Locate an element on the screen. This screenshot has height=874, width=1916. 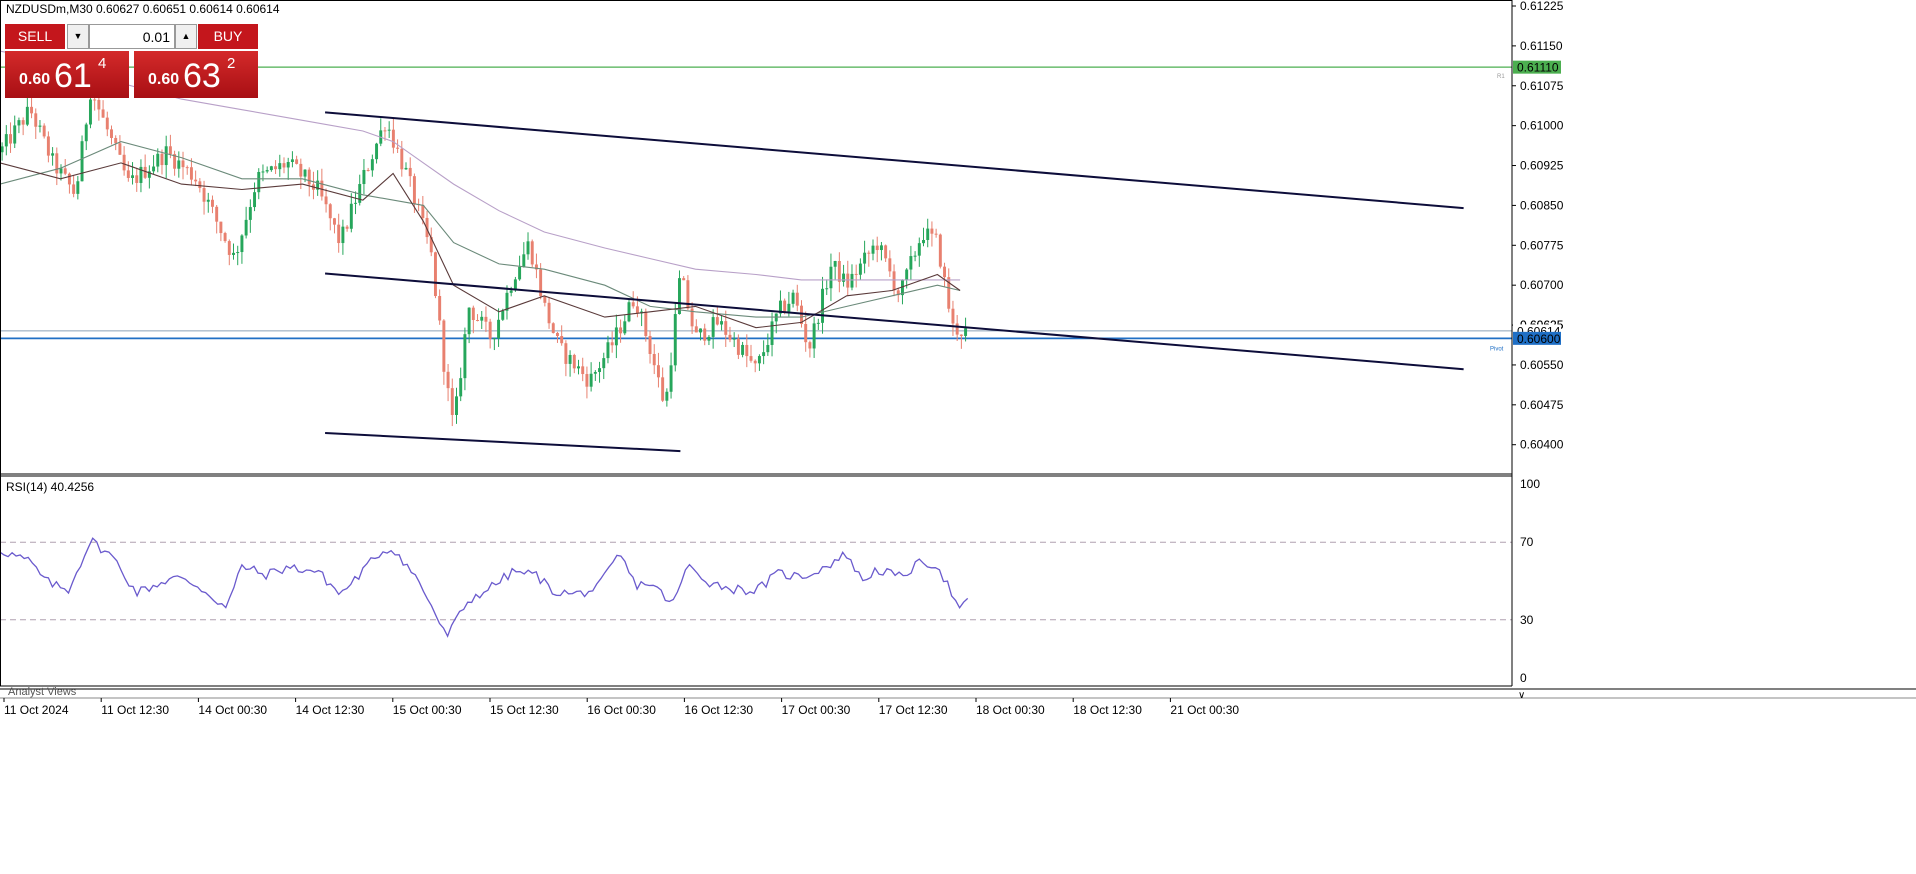
sell-price-fraction: 4 is located at coordinates (102, 63).